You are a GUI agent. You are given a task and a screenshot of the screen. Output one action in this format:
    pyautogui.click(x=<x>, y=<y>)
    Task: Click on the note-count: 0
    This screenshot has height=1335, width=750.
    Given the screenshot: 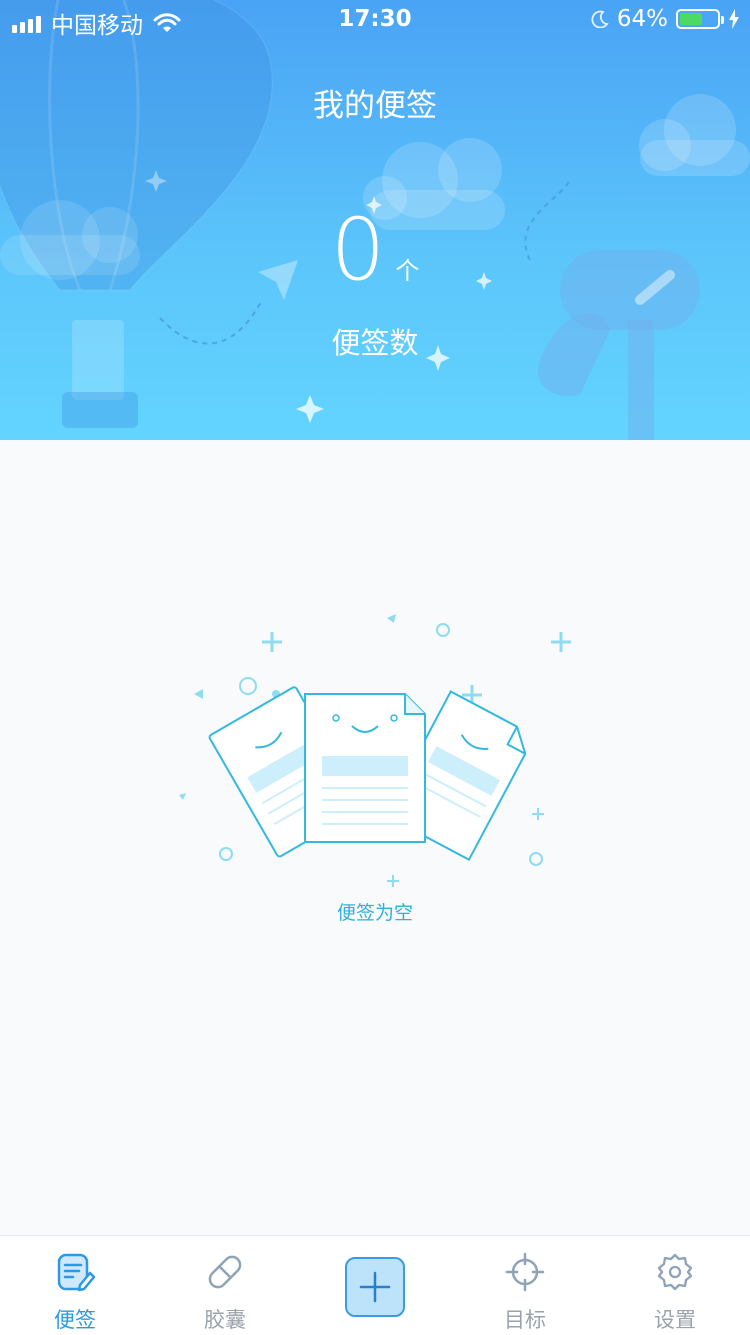 What is the action you would take?
    pyautogui.click(x=358, y=250)
    